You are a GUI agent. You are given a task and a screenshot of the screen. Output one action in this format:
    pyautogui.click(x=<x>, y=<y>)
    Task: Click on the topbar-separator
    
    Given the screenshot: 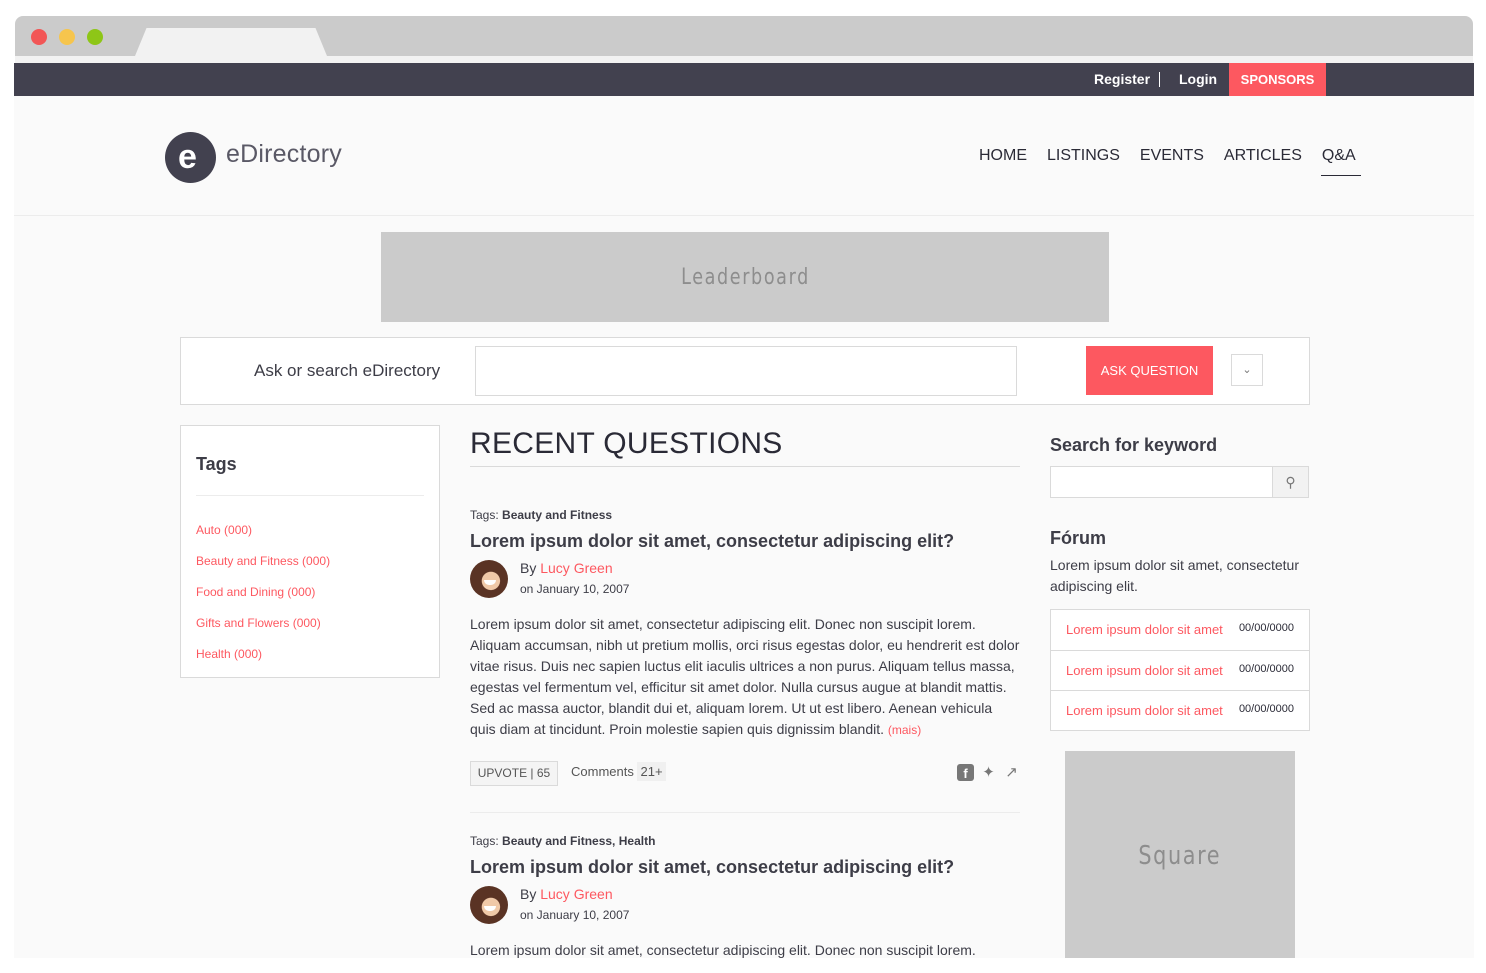 What is the action you would take?
    pyautogui.click(x=1159, y=79)
    